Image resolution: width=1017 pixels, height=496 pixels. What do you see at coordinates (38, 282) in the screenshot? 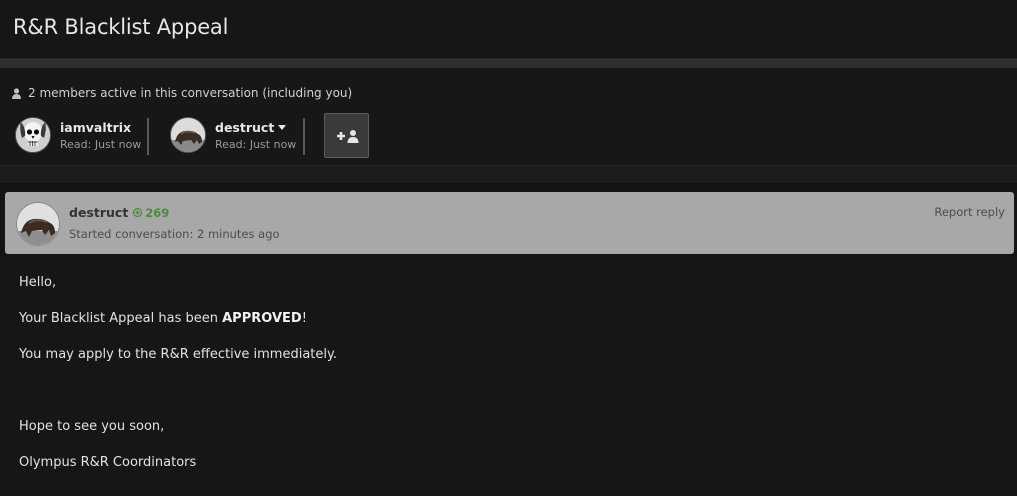
I see `greeting-line: Hello,` at bounding box center [38, 282].